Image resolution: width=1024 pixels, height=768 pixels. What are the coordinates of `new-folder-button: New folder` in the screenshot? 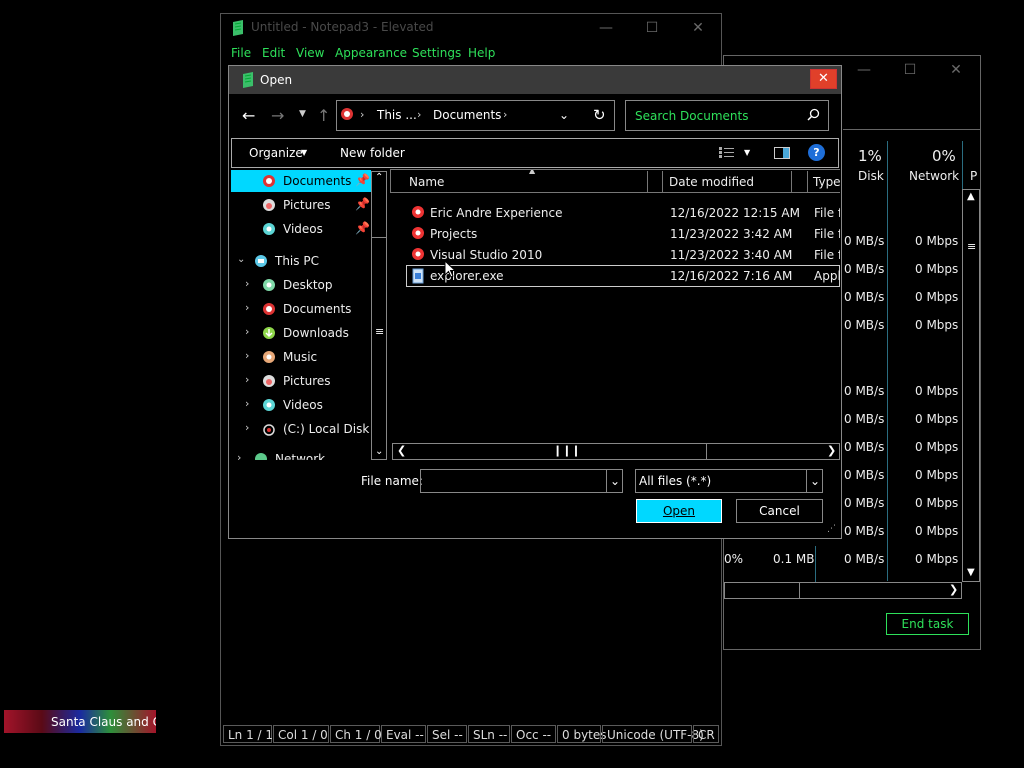 It's located at (372, 153).